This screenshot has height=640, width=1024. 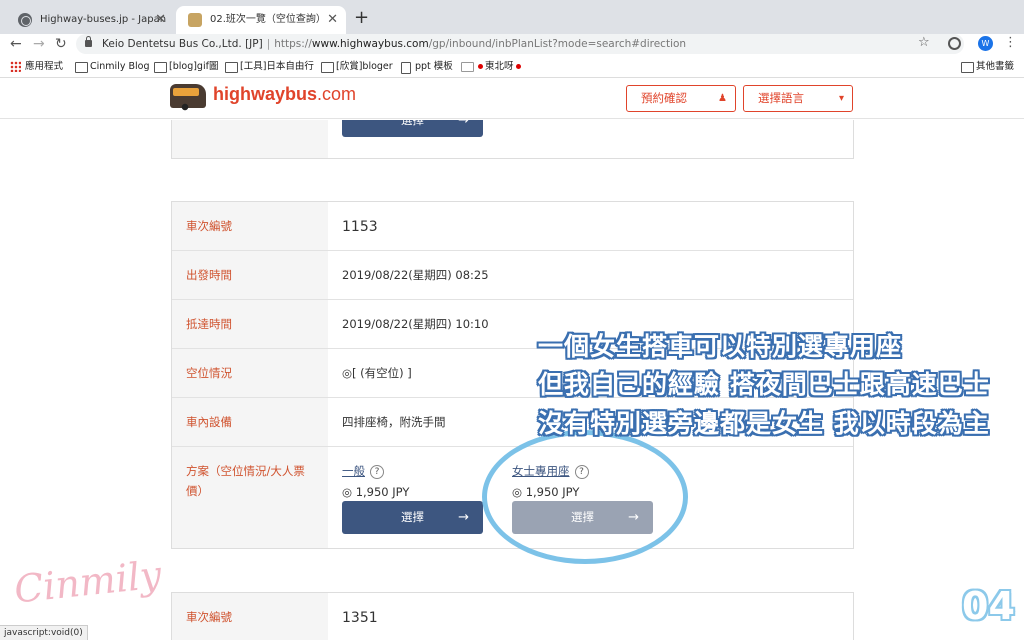 I want to click on tab-title: Highway-buses.jp - Japan, so click(x=103, y=19).